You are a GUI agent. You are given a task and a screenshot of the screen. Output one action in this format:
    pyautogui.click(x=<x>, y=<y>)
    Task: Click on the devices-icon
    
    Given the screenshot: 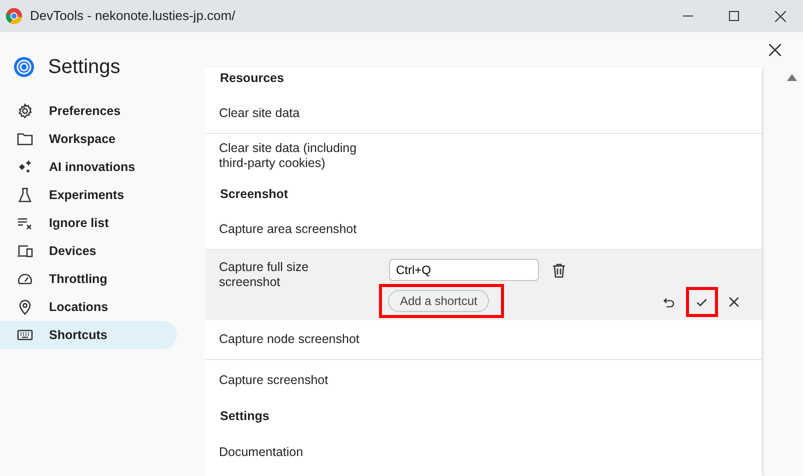 What is the action you would take?
    pyautogui.click(x=25, y=251)
    